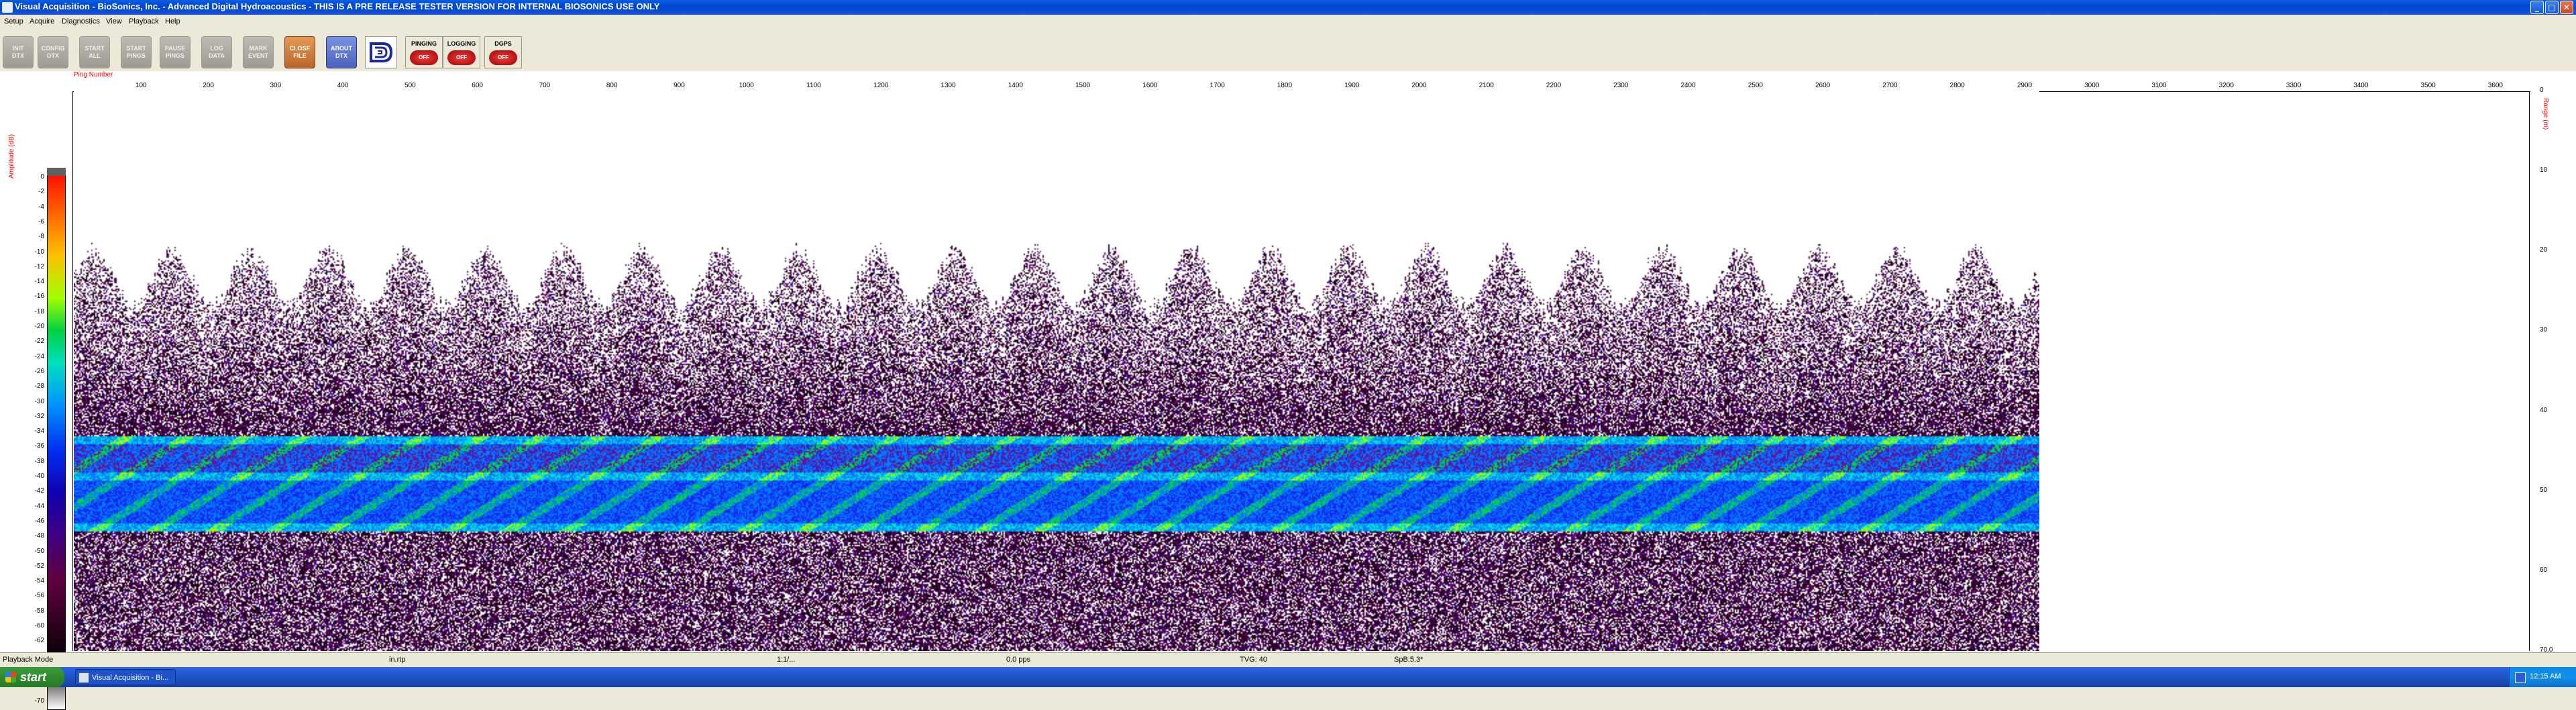  I want to click on ping-tick: 1300, so click(948, 85).